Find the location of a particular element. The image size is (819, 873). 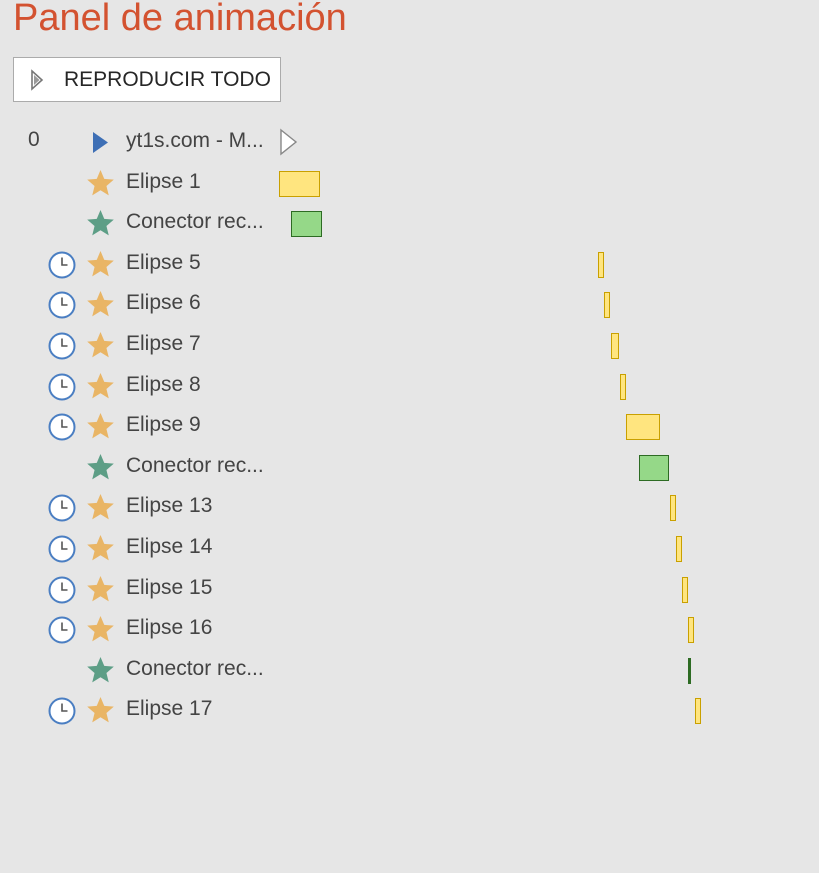

animation-label: Elipse 13 is located at coordinates (169, 506).